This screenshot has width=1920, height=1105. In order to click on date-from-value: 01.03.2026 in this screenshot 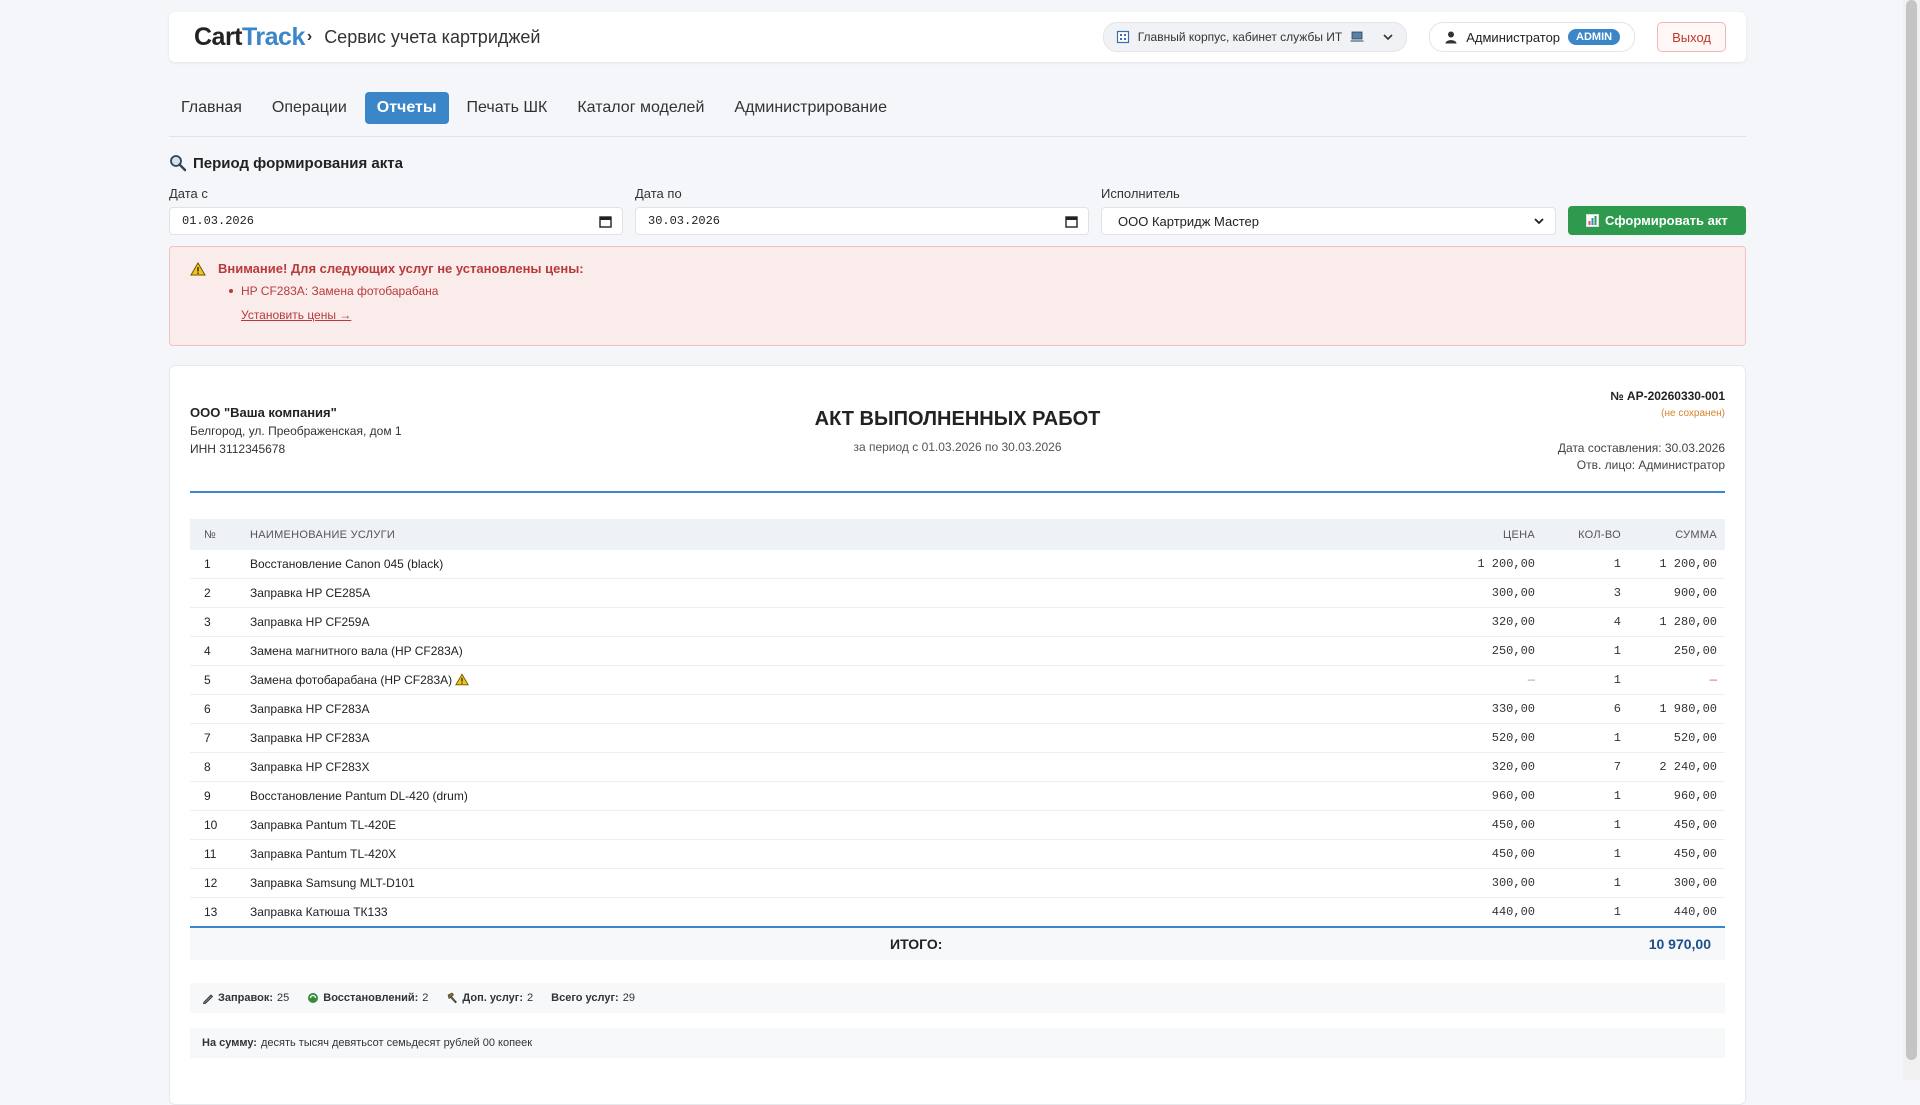, I will do `click(218, 221)`.